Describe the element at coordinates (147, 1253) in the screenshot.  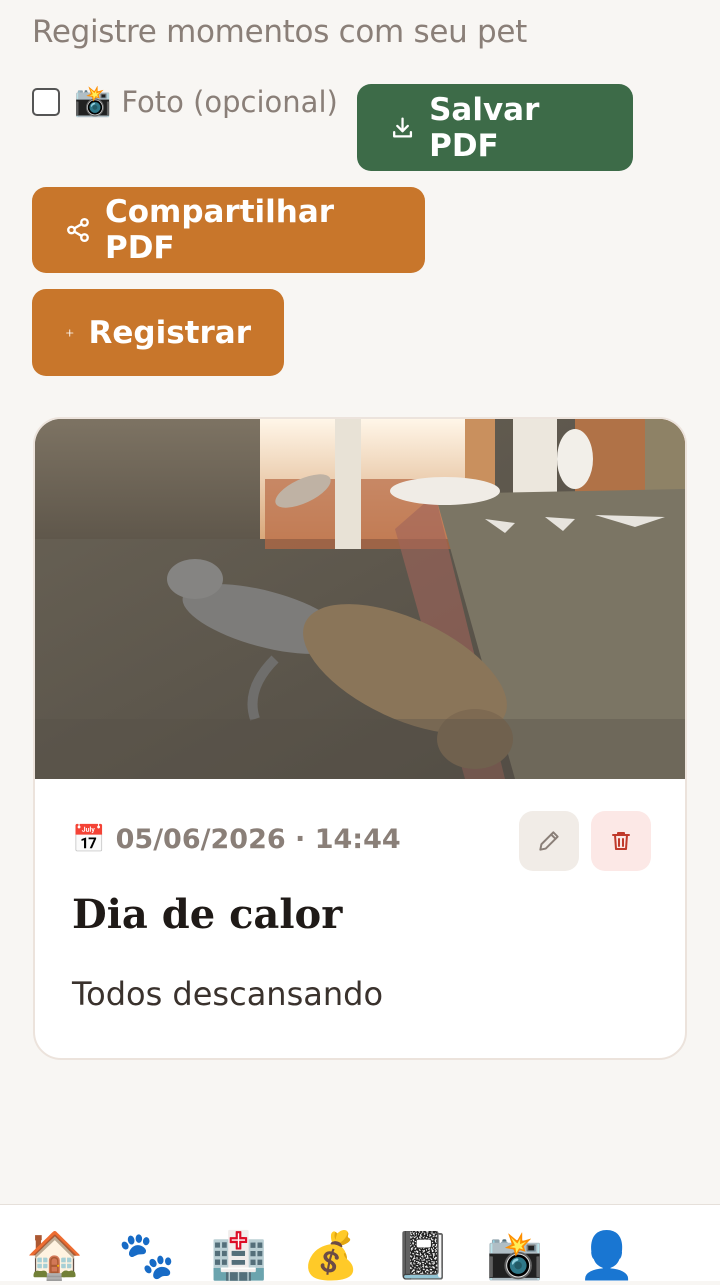
I see `paw-icon: 🐾` at that location.